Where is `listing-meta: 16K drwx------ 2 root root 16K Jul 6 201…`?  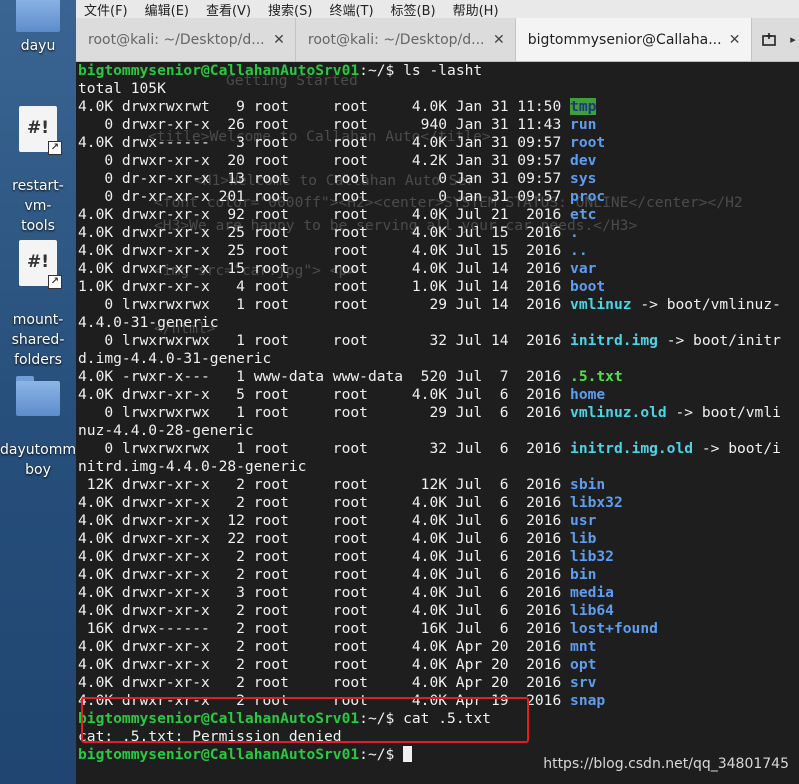
listing-meta: 16K drwx------ 2 root root 16K Jul 6 201… is located at coordinates (324, 628).